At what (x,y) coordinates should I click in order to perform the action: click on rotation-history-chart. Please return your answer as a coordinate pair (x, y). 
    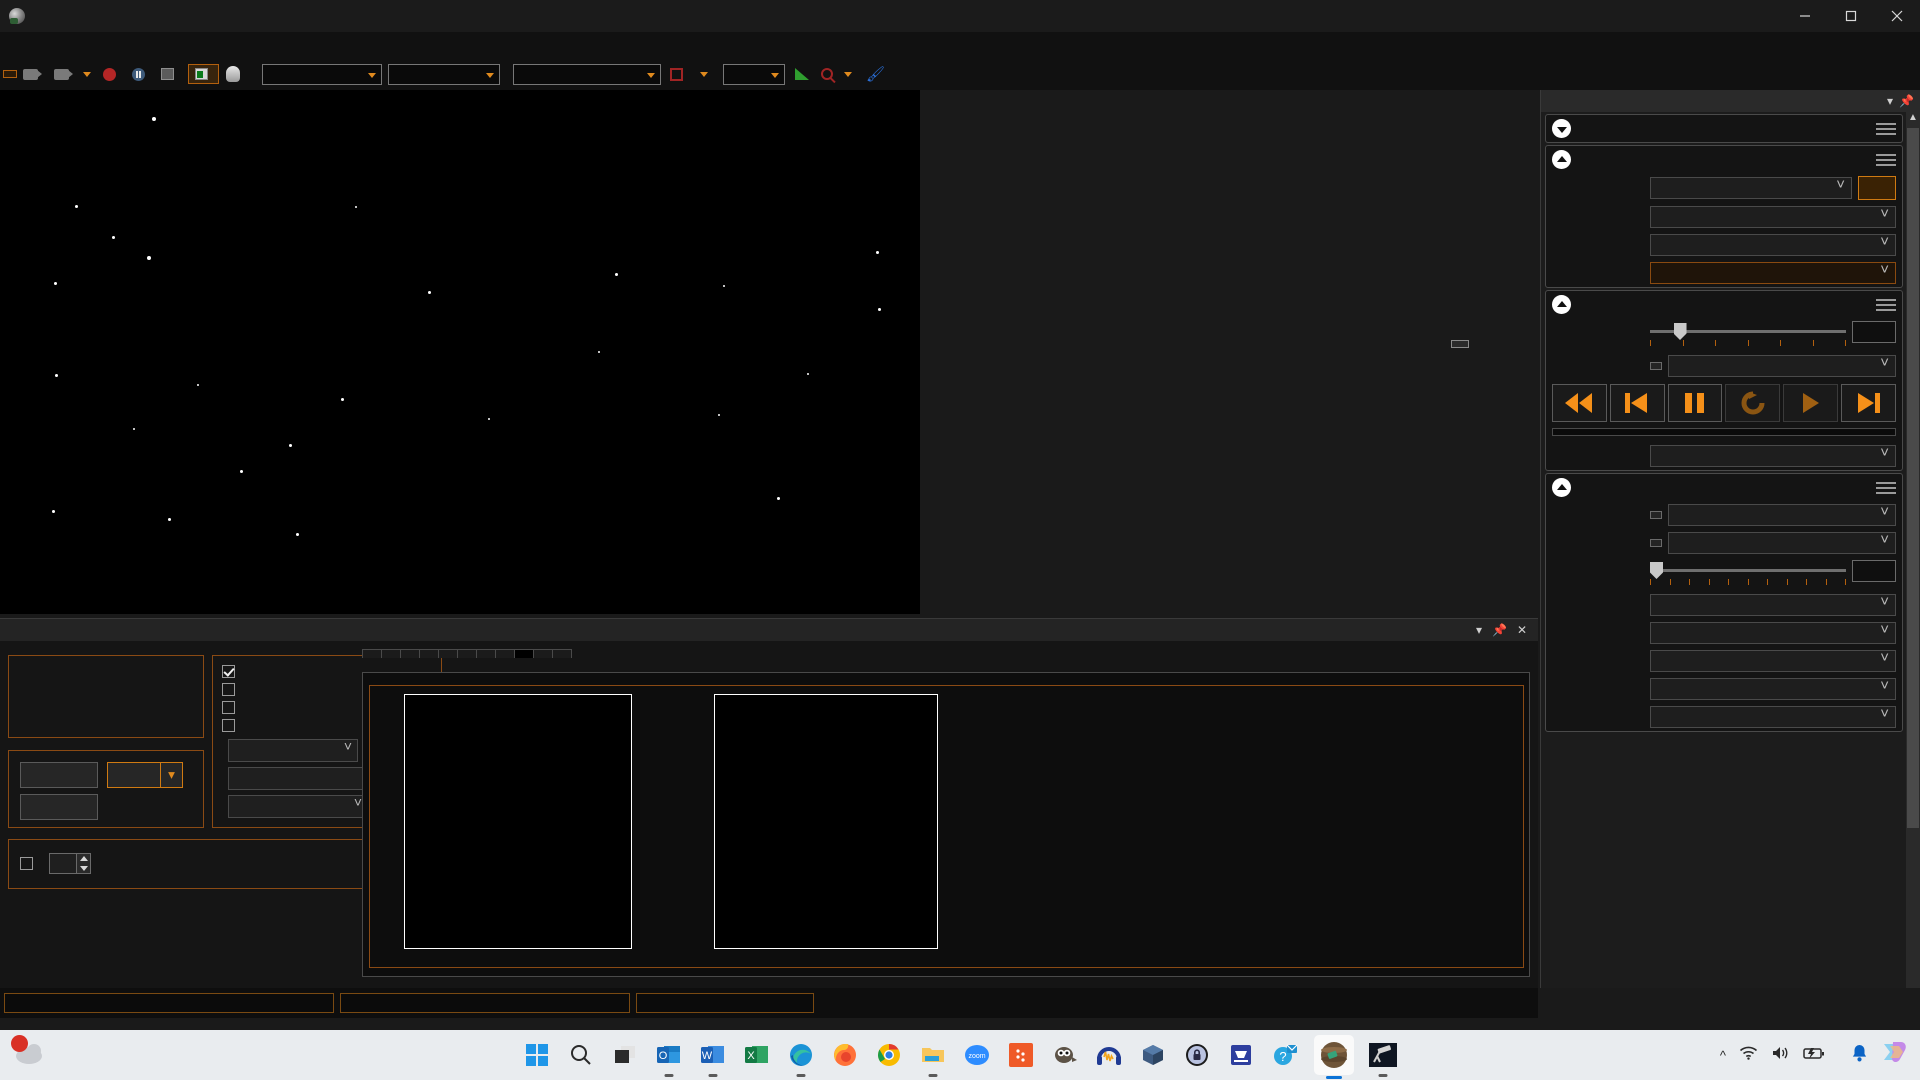
    Looking at the image, I should click on (826, 821).